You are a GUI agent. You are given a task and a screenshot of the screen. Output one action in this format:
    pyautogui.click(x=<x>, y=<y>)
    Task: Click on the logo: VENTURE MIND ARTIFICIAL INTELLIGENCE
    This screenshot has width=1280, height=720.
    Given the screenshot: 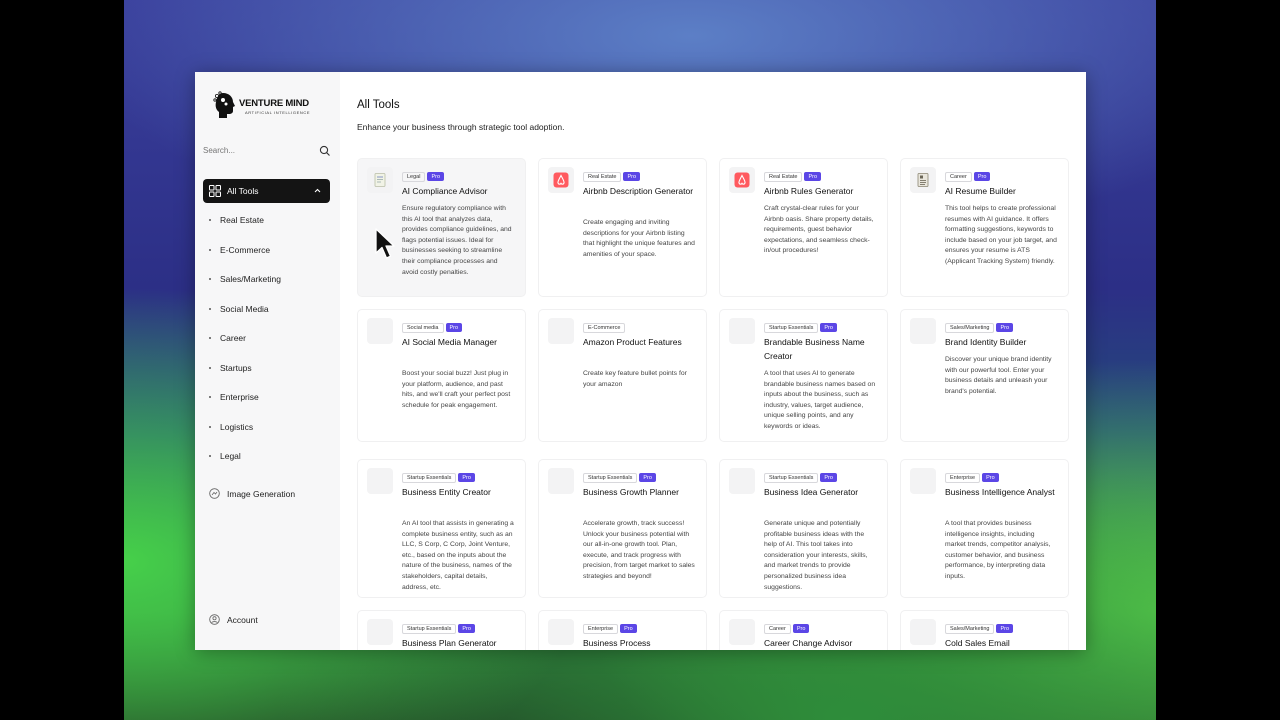 What is the action you would take?
    pyautogui.click(x=268, y=105)
    